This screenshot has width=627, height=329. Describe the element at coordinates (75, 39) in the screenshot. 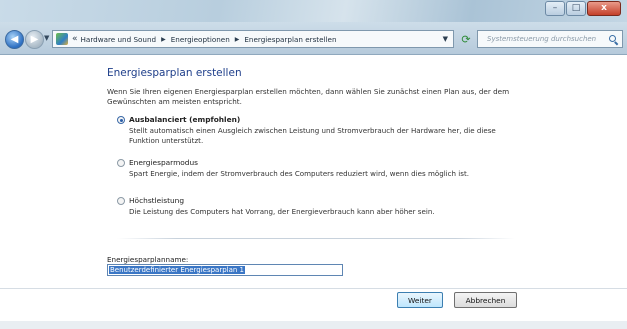

I see `breadcrumb-overflow: «` at that location.